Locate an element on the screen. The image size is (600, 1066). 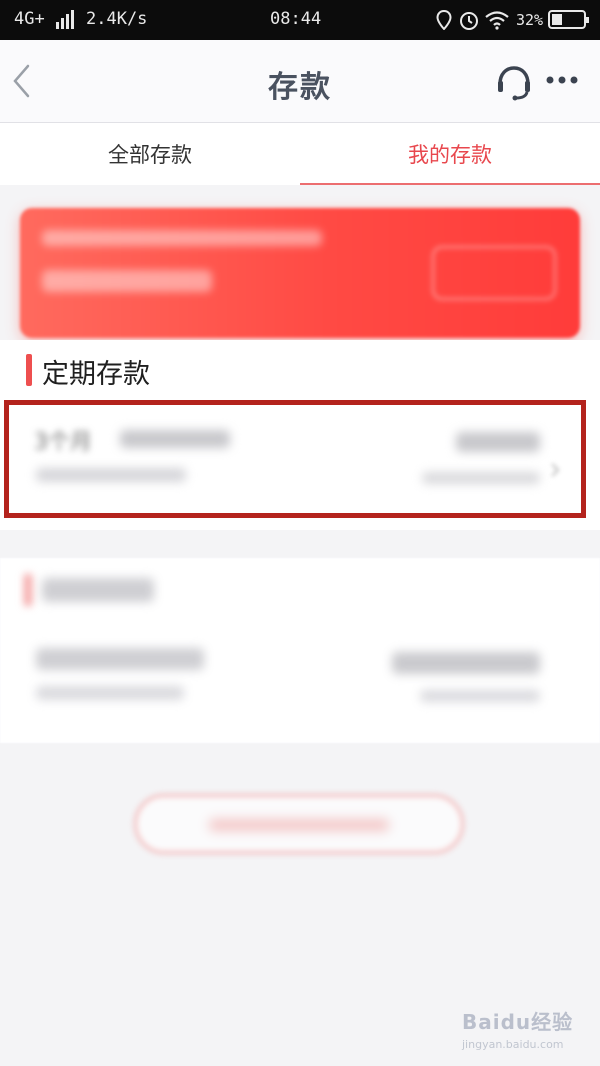
more-icon is located at coordinates (562, 80).